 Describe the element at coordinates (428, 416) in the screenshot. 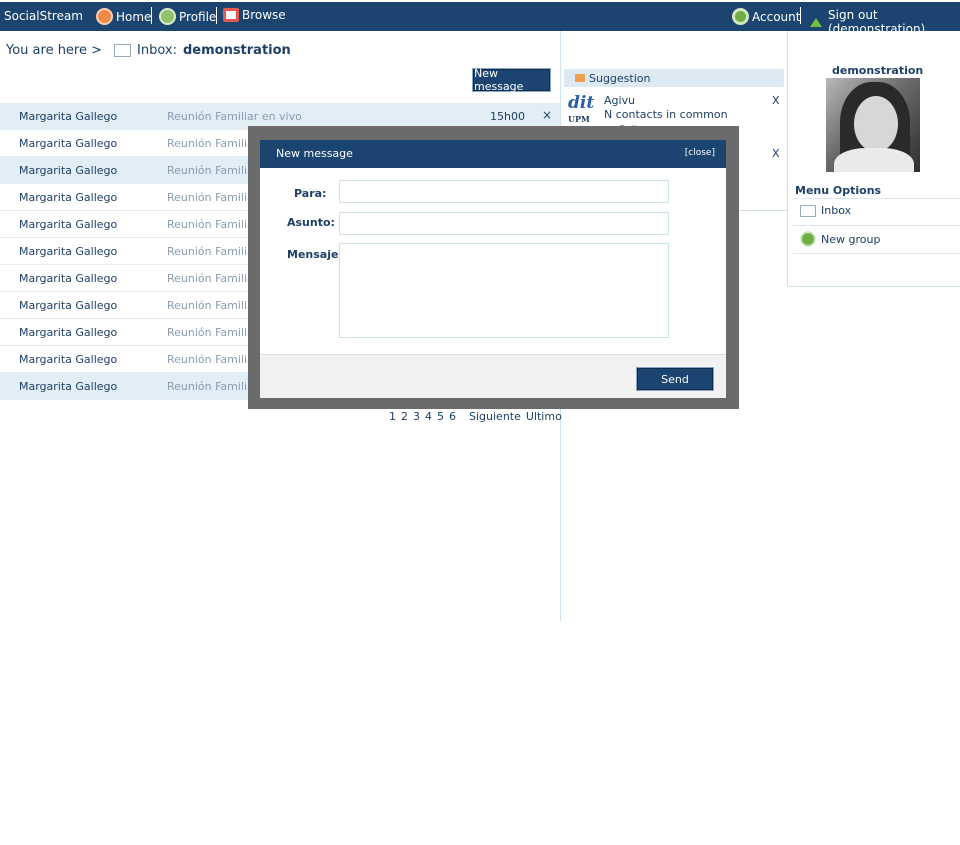

I see `page-link-4: 4` at that location.